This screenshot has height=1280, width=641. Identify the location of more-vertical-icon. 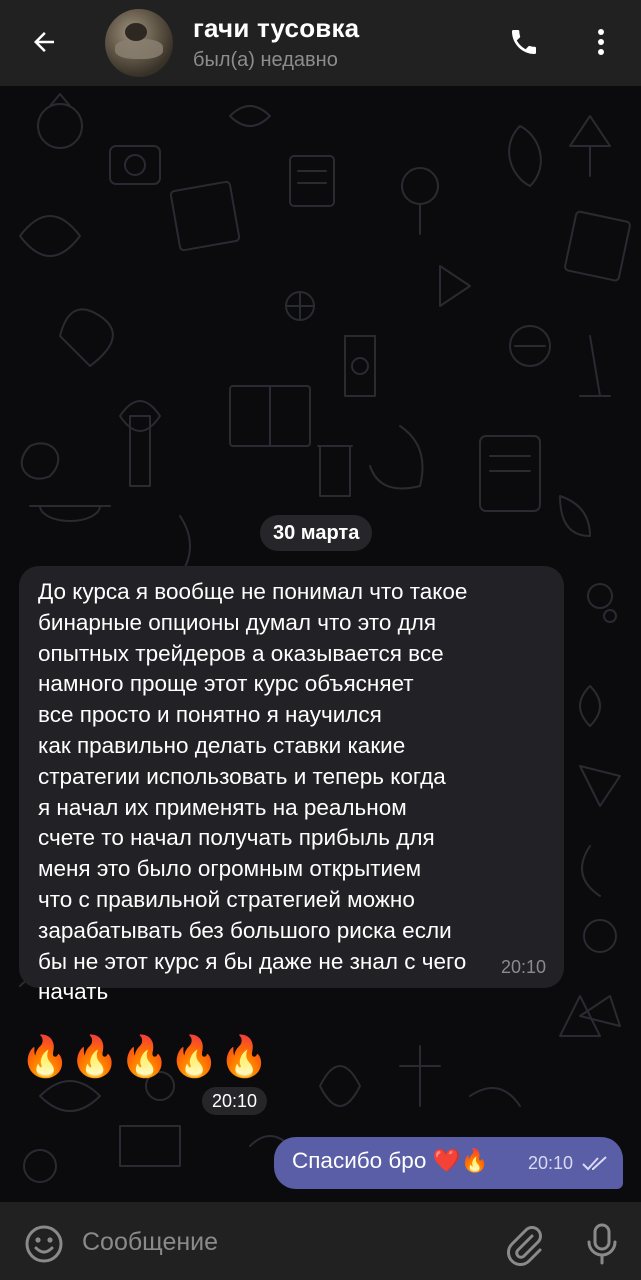
(601, 42).